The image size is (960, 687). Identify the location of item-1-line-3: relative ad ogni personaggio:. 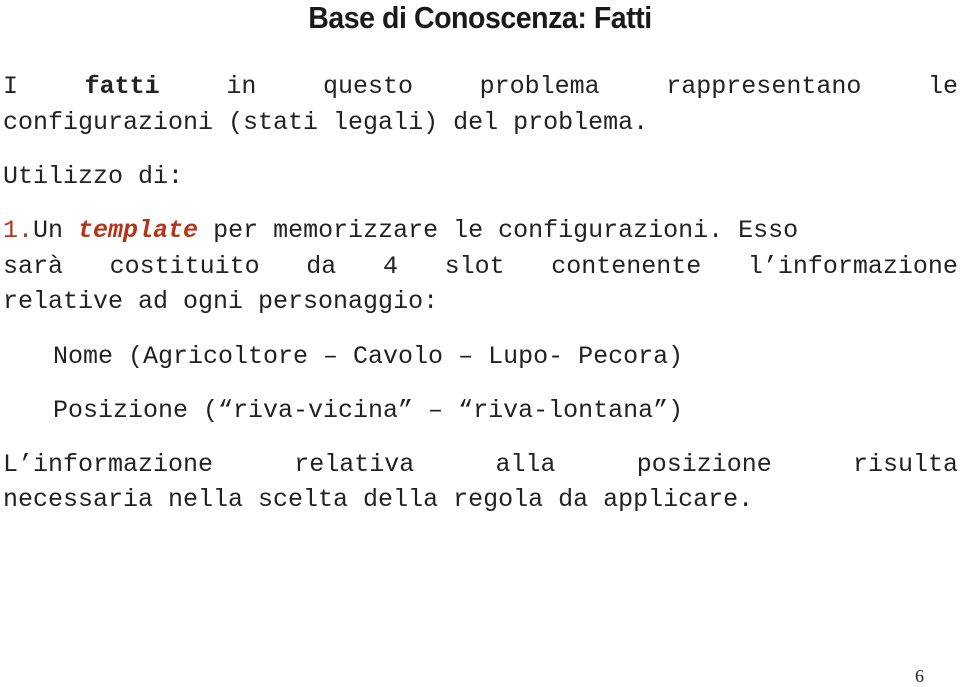
(221, 301).